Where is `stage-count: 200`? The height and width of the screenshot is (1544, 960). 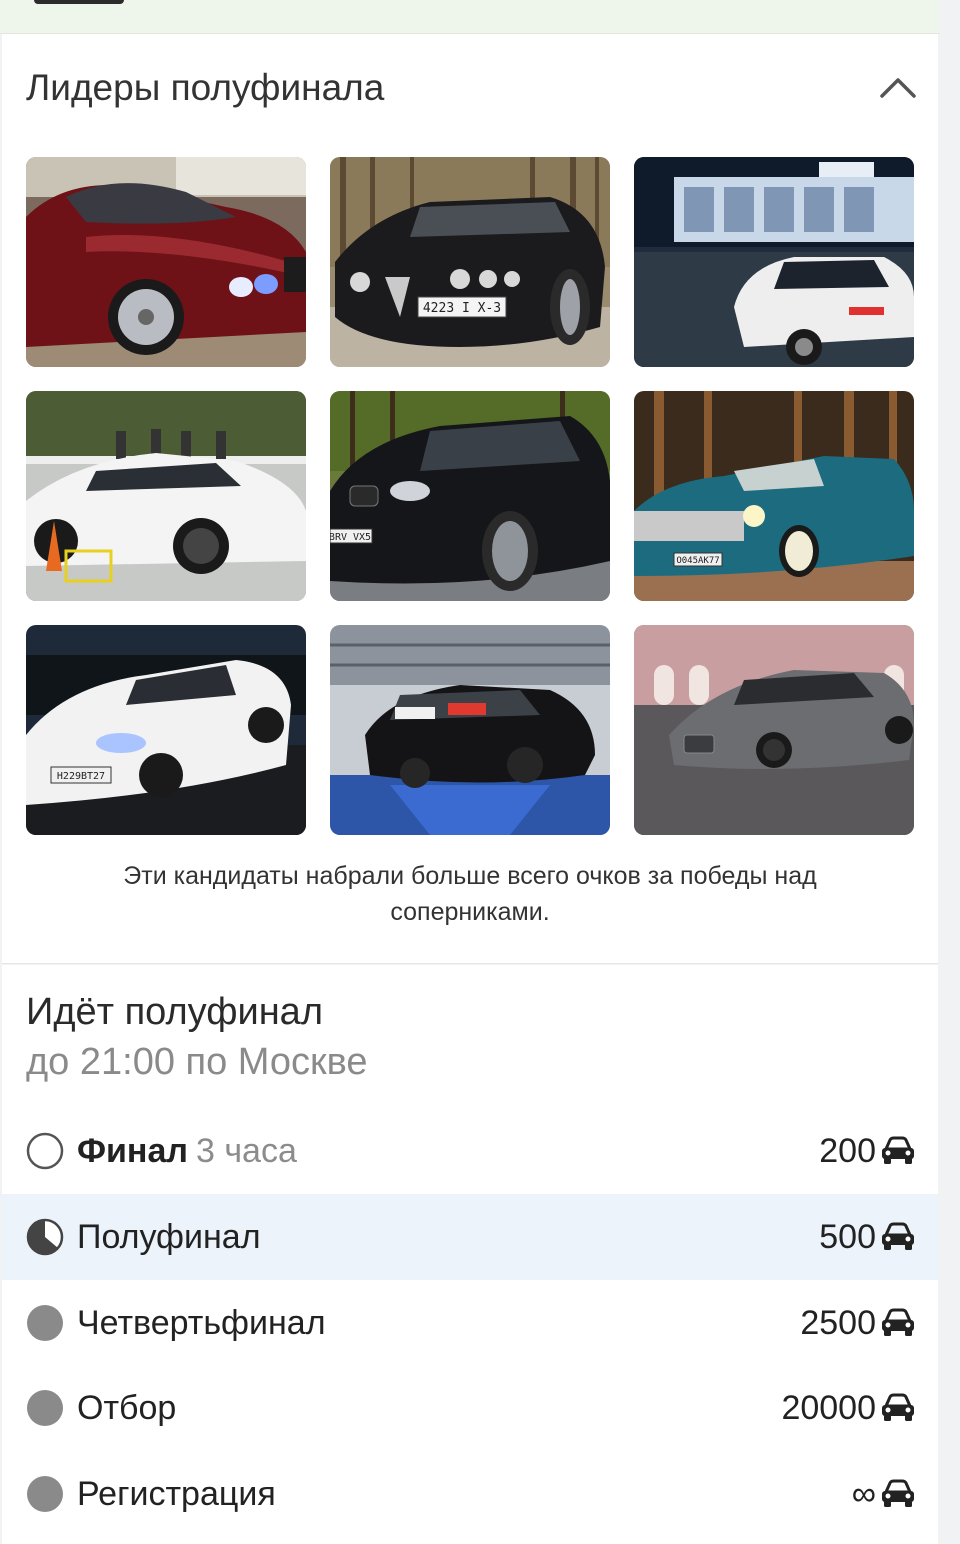 stage-count: 200 is located at coordinates (847, 1151).